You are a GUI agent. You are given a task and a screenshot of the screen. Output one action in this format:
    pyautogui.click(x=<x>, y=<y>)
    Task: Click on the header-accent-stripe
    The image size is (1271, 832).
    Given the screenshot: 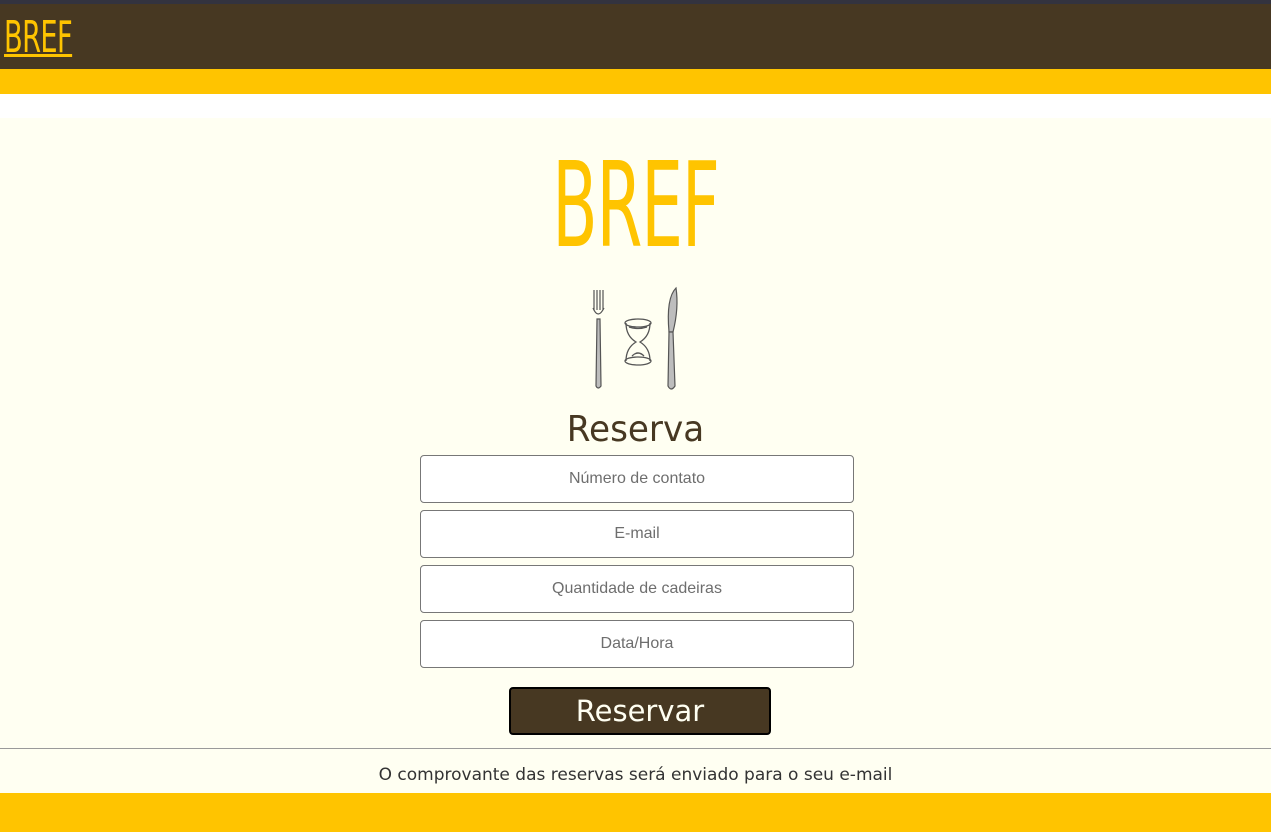 What is the action you would take?
    pyautogui.click(x=635, y=81)
    